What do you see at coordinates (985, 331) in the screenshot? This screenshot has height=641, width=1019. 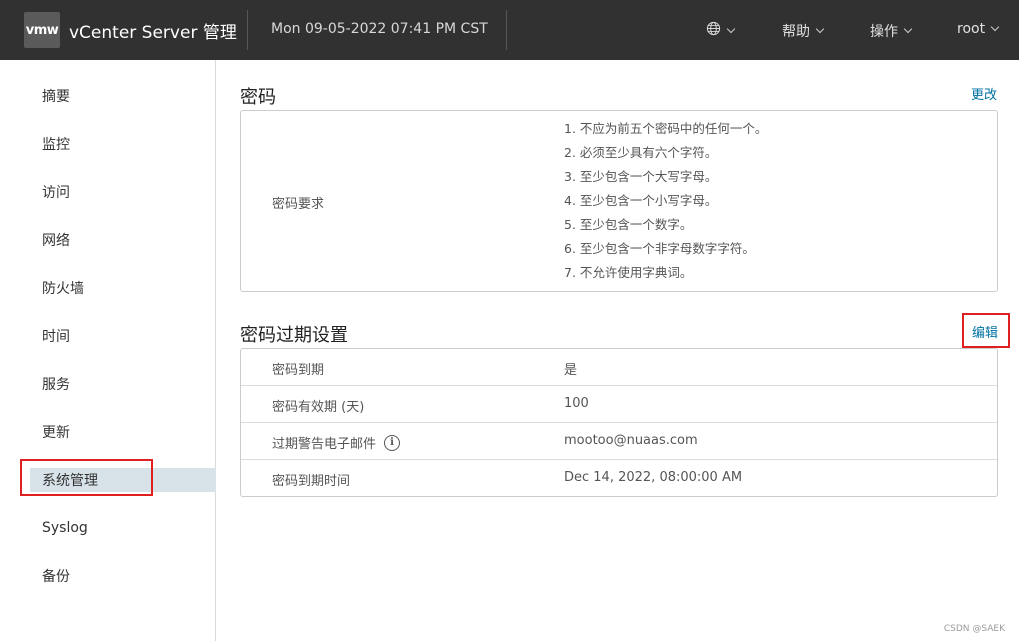 I see `edit-expiry-link: 编辑` at bounding box center [985, 331].